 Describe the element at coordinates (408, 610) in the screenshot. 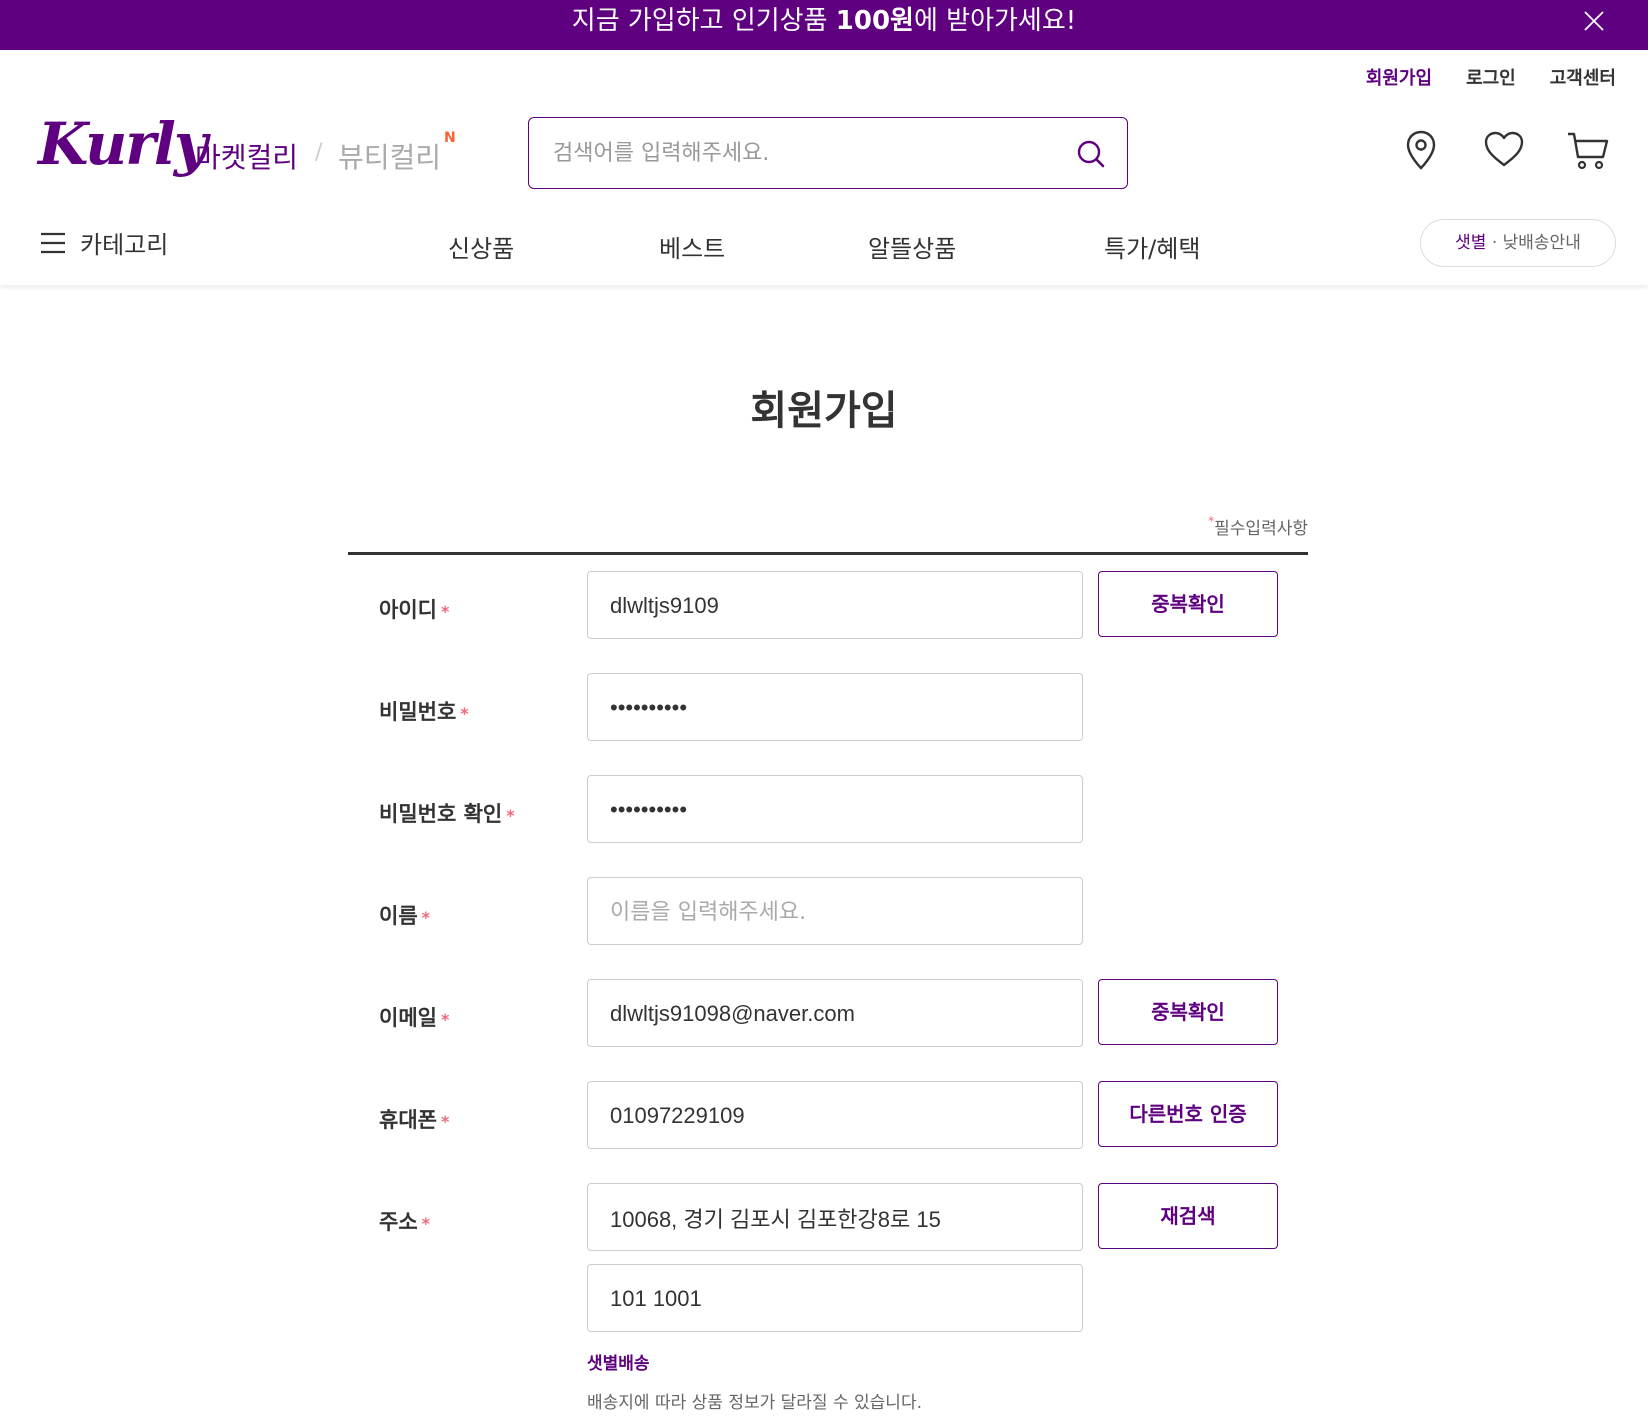

I see `id-label-text: 아이디` at that location.